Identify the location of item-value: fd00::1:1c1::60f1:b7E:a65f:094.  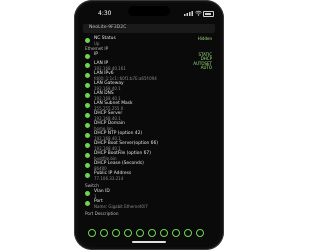
(125, 78).